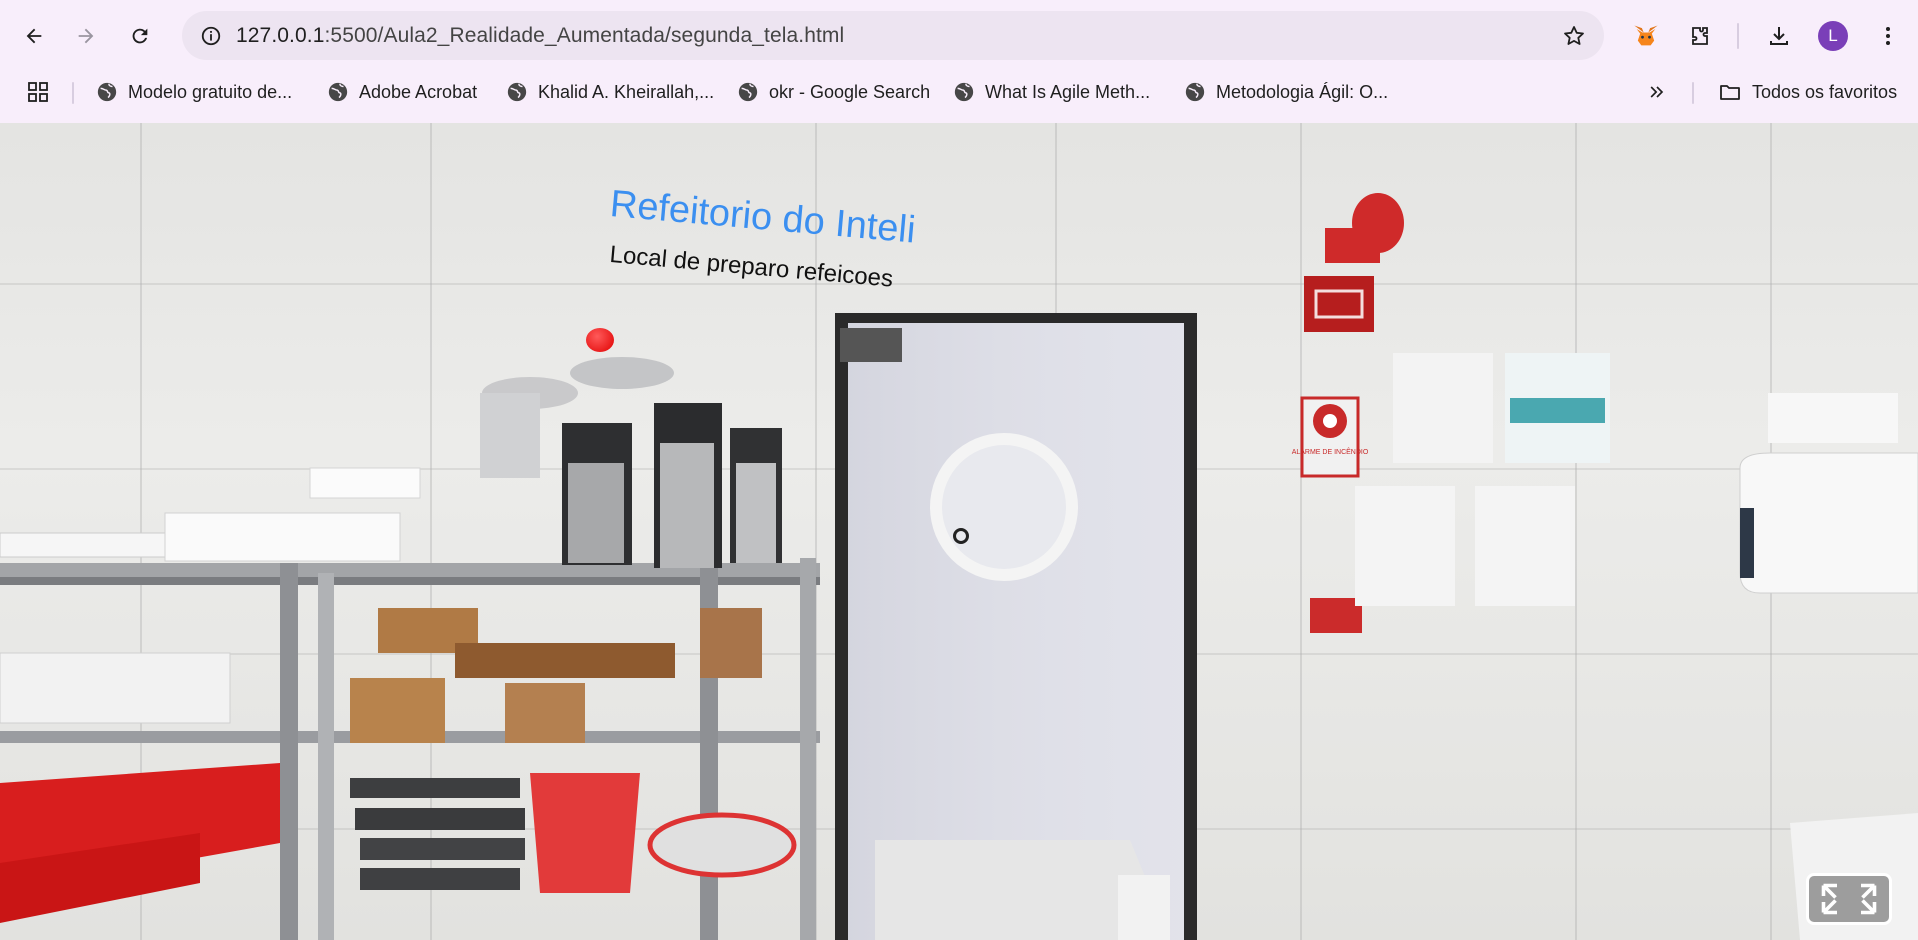 Image resolution: width=1918 pixels, height=940 pixels. I want to click on bookmark-star-button, so click(1574, 36).